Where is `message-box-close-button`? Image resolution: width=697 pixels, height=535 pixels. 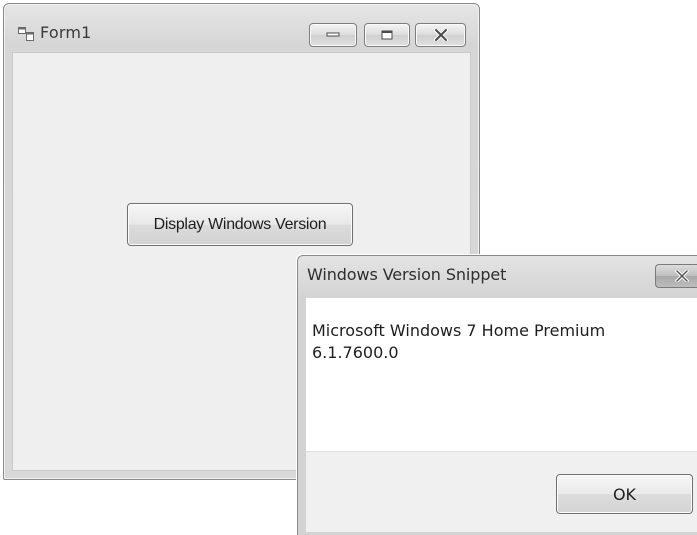 message-box-close-button is located at coordinates (676, 276).